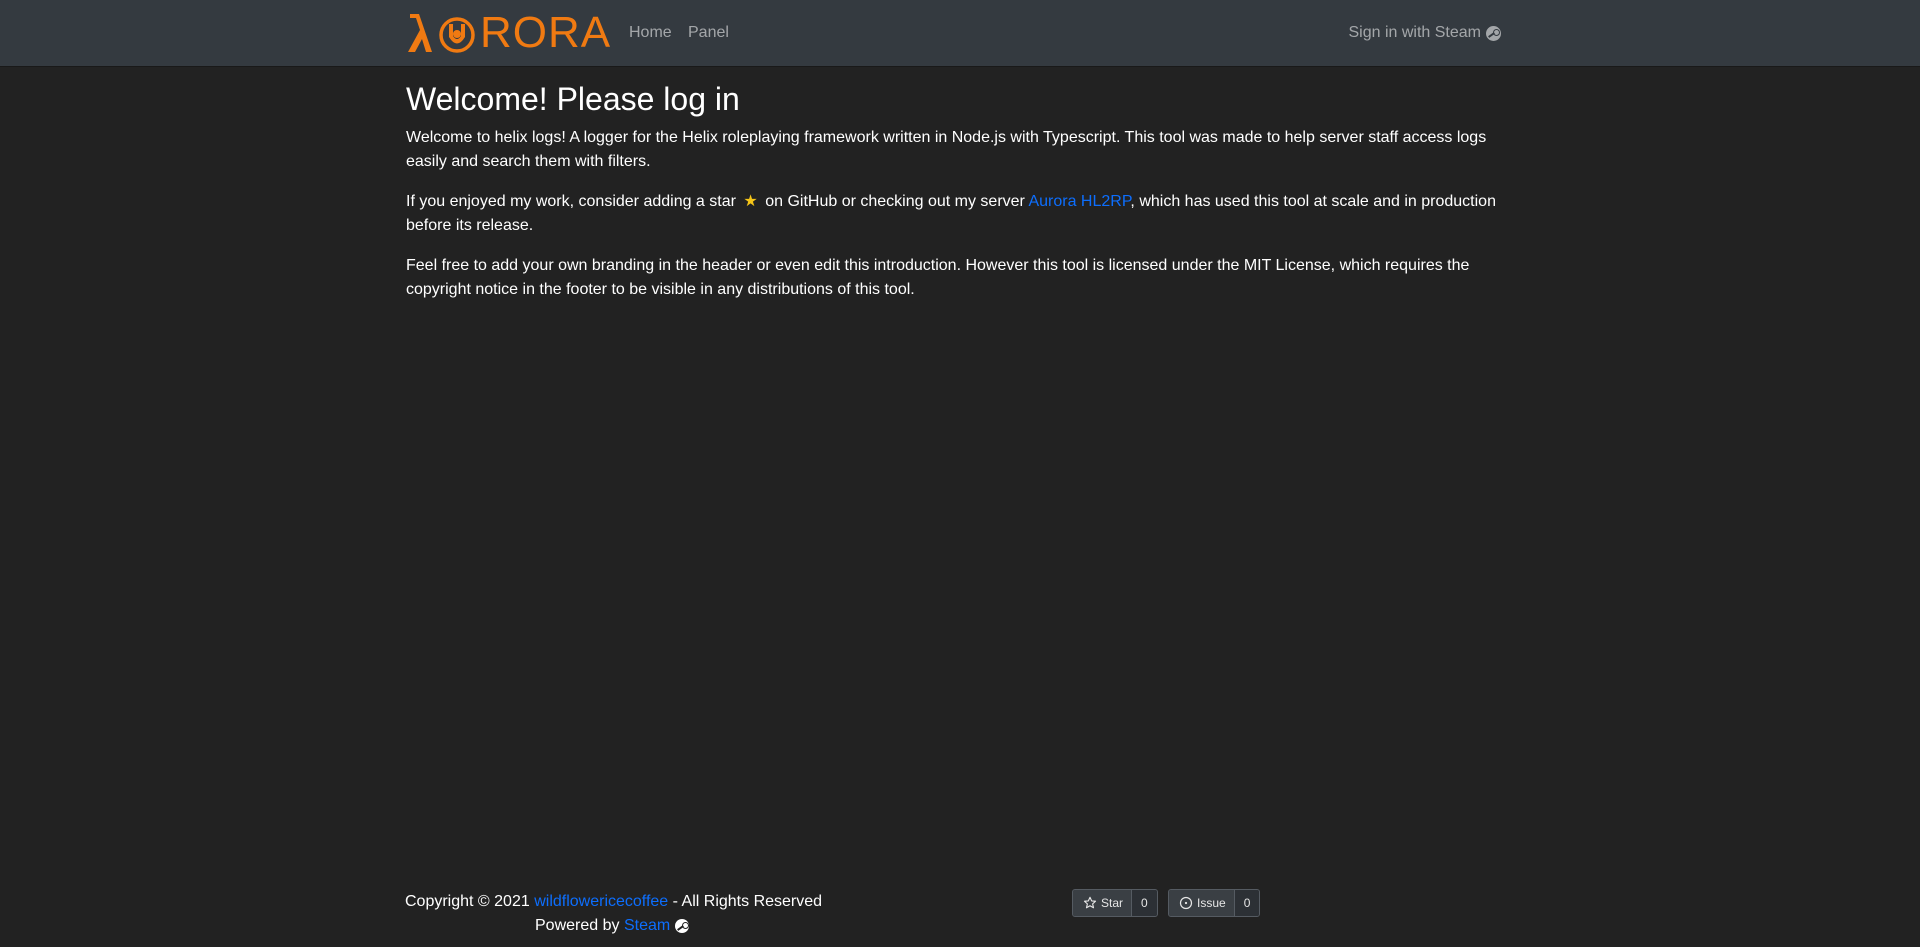 This screenshot has height=947, width=1920. I want to click on sign-in-steam-button: Sign in with Steam, so click(1424, 33).